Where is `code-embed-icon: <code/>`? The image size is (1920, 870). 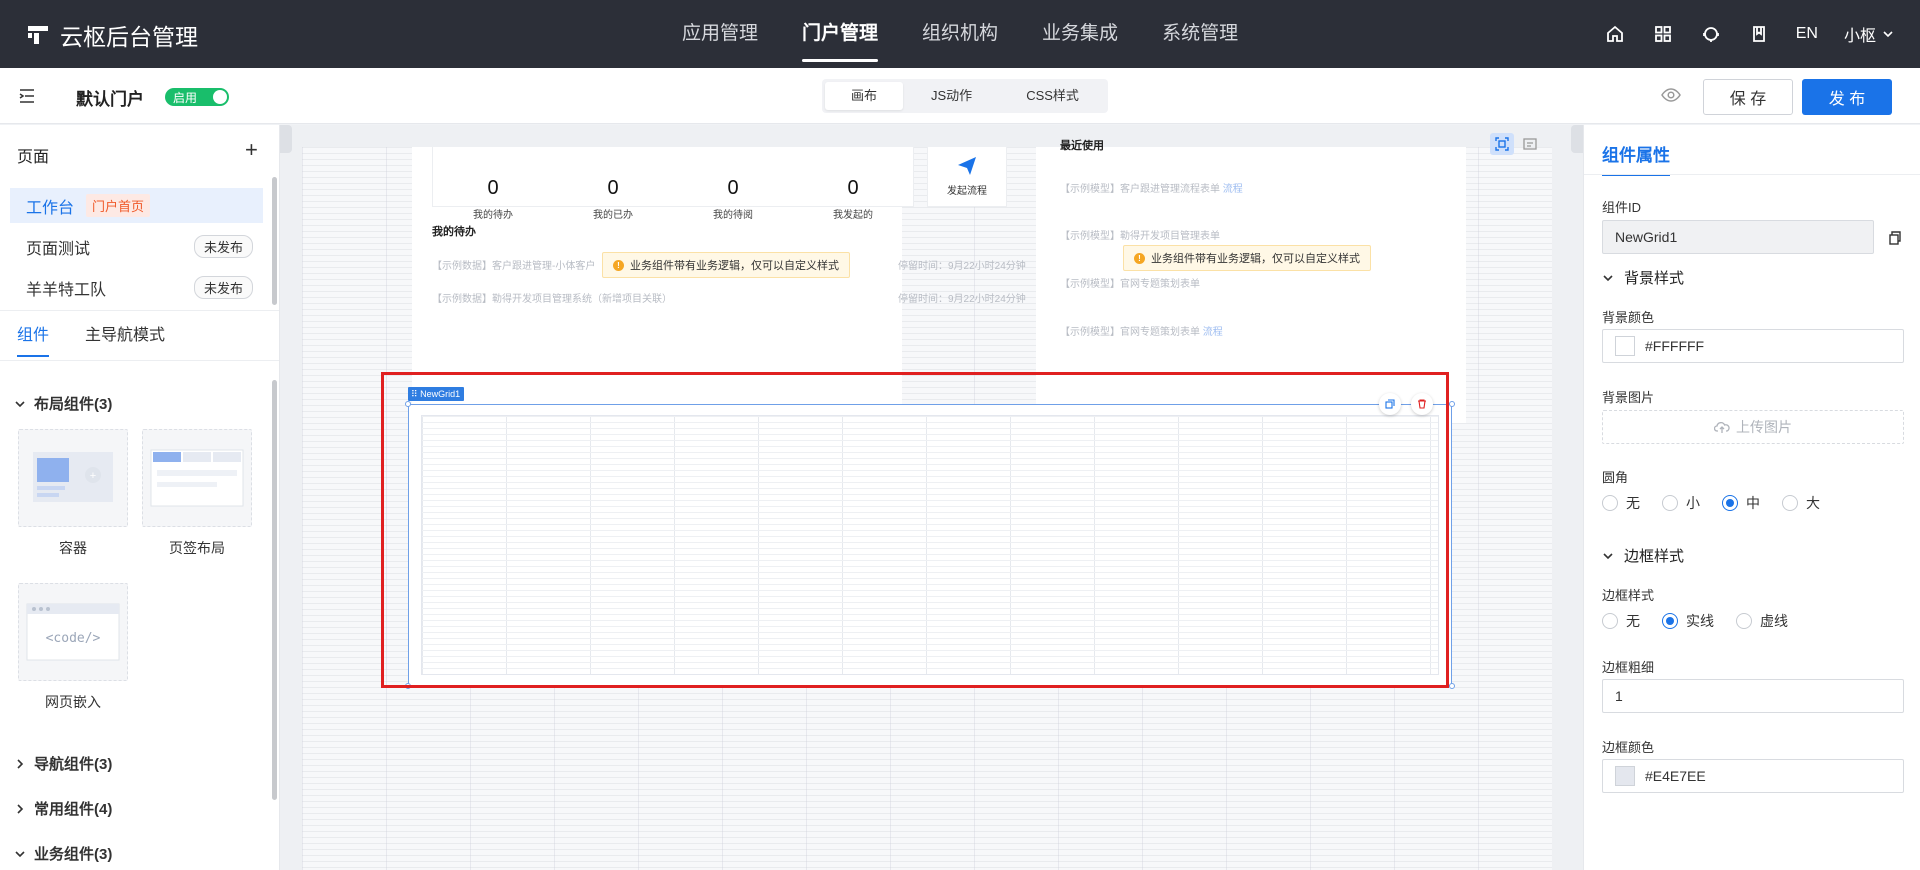
code-embed-icon: <code/> is located at coordinates (73, 632).